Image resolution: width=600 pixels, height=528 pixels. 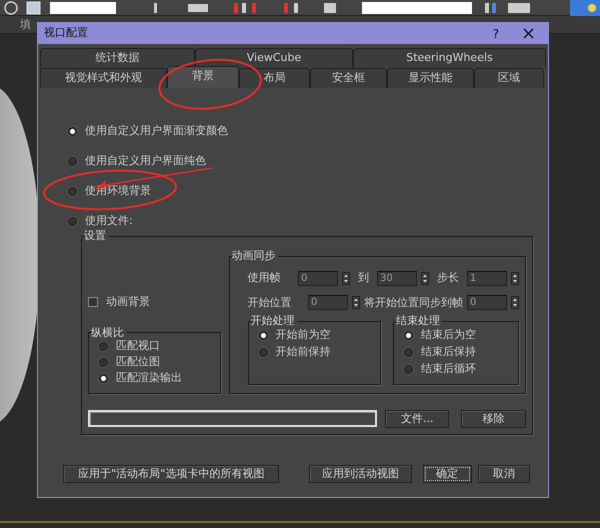 What do you see at coordinates (397, 278) in the screenshot?
I see `number-field: 30` at bounding box center [397, 278].